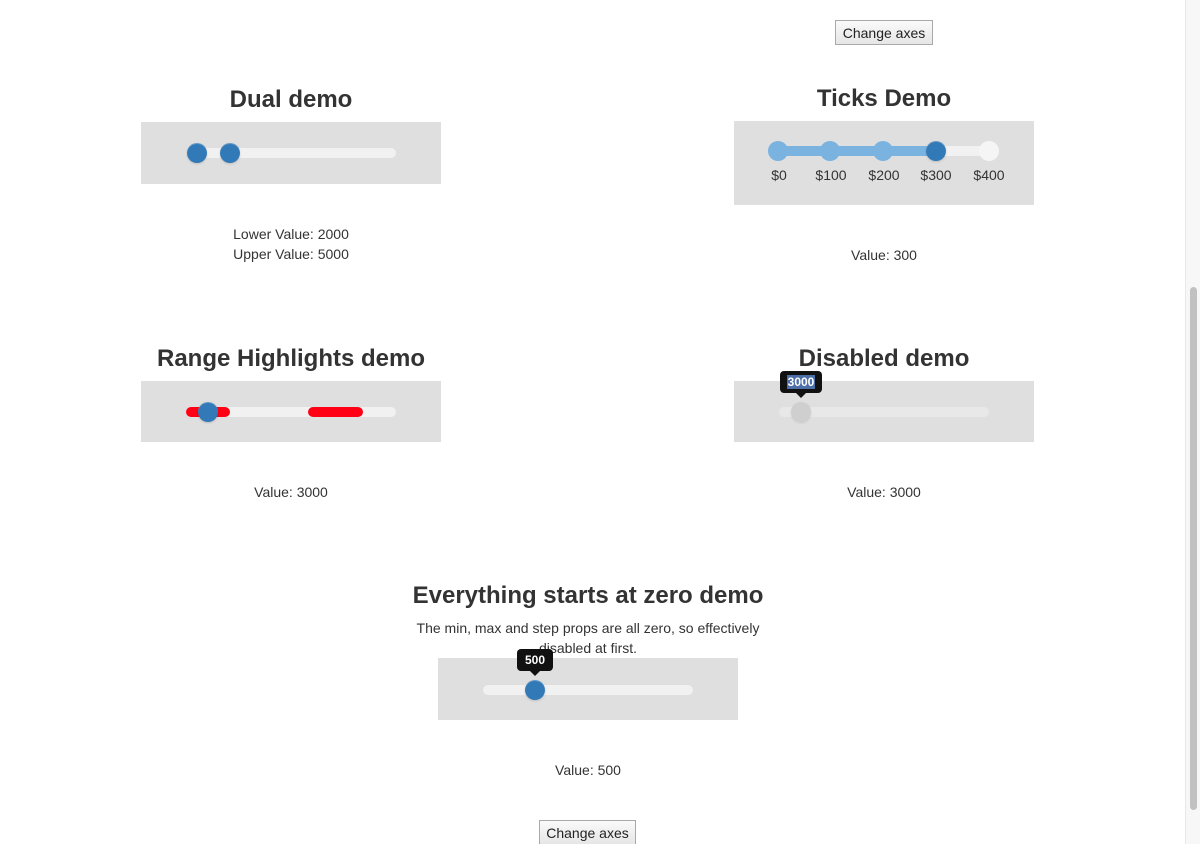 The height and width of the screenshot is (844, 1200). I want to click on tick-label: $400, so click(989, 175).